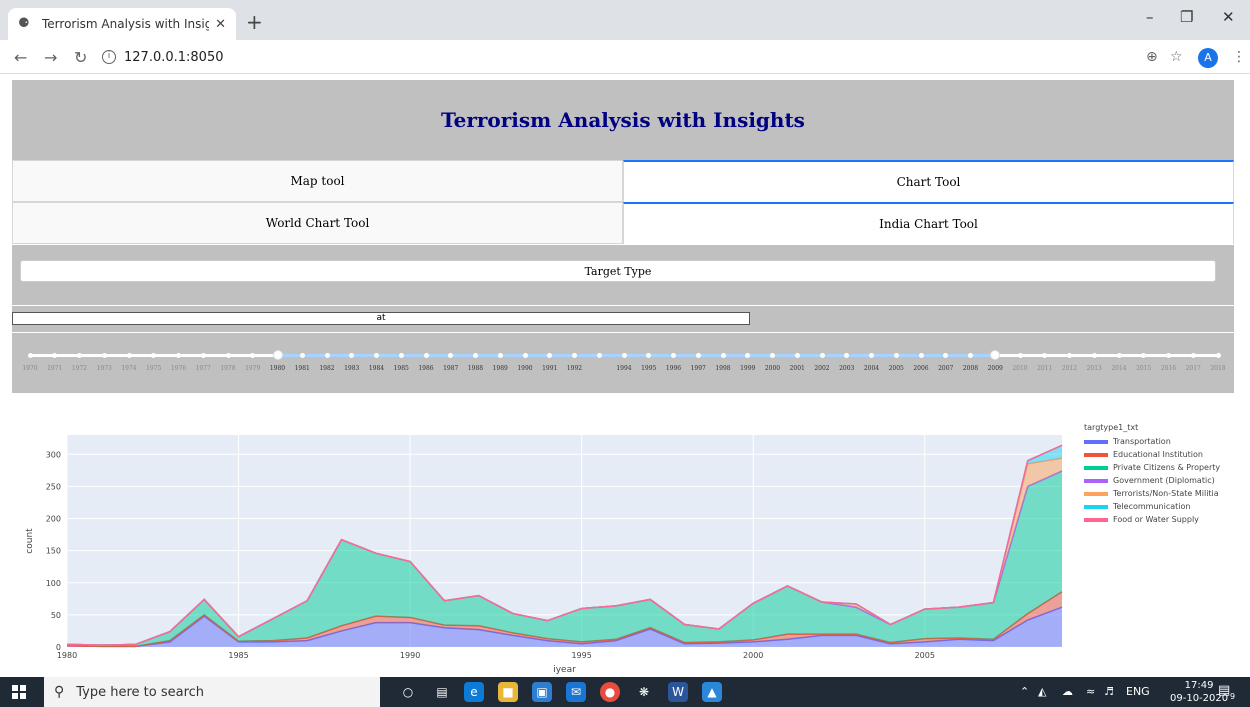 The width and height of the screenshot is (1250, 707). What do you see at coordinates (1118, 368) in the screenshot?
I see `slider-year-label: 2014` at bounding box center [1118, 368].